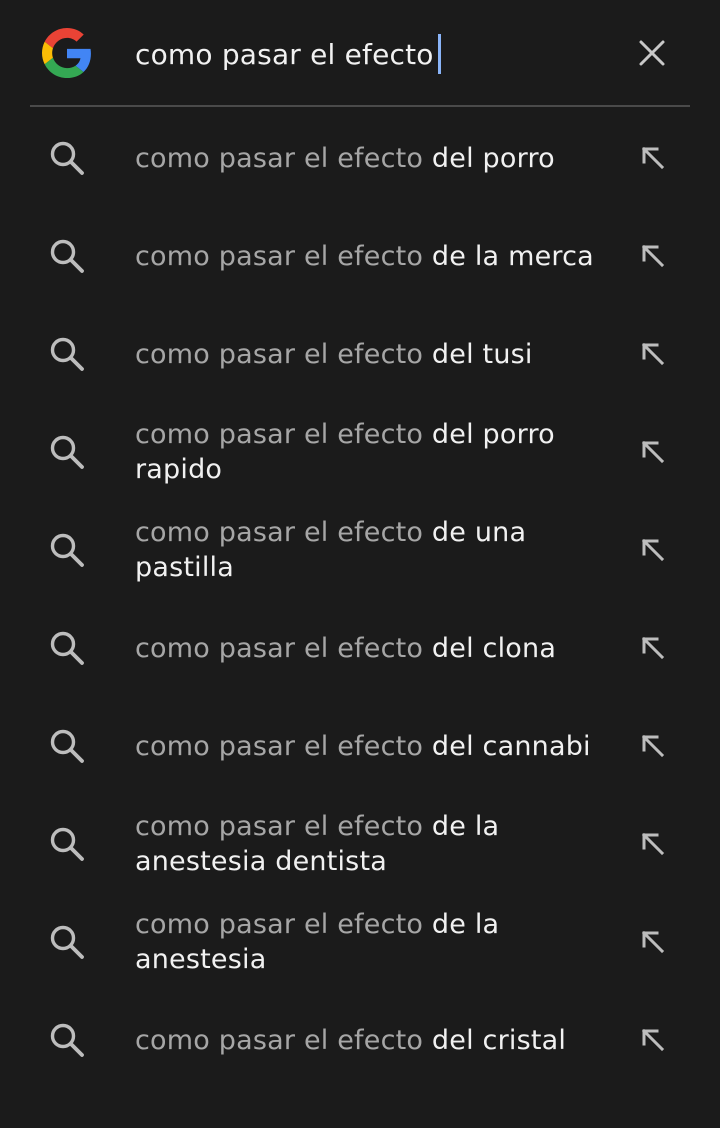 The width and height of the screenshot is (720, 1128). I want to click on suggestion-suffix: del cristal, so click(499, 1040).